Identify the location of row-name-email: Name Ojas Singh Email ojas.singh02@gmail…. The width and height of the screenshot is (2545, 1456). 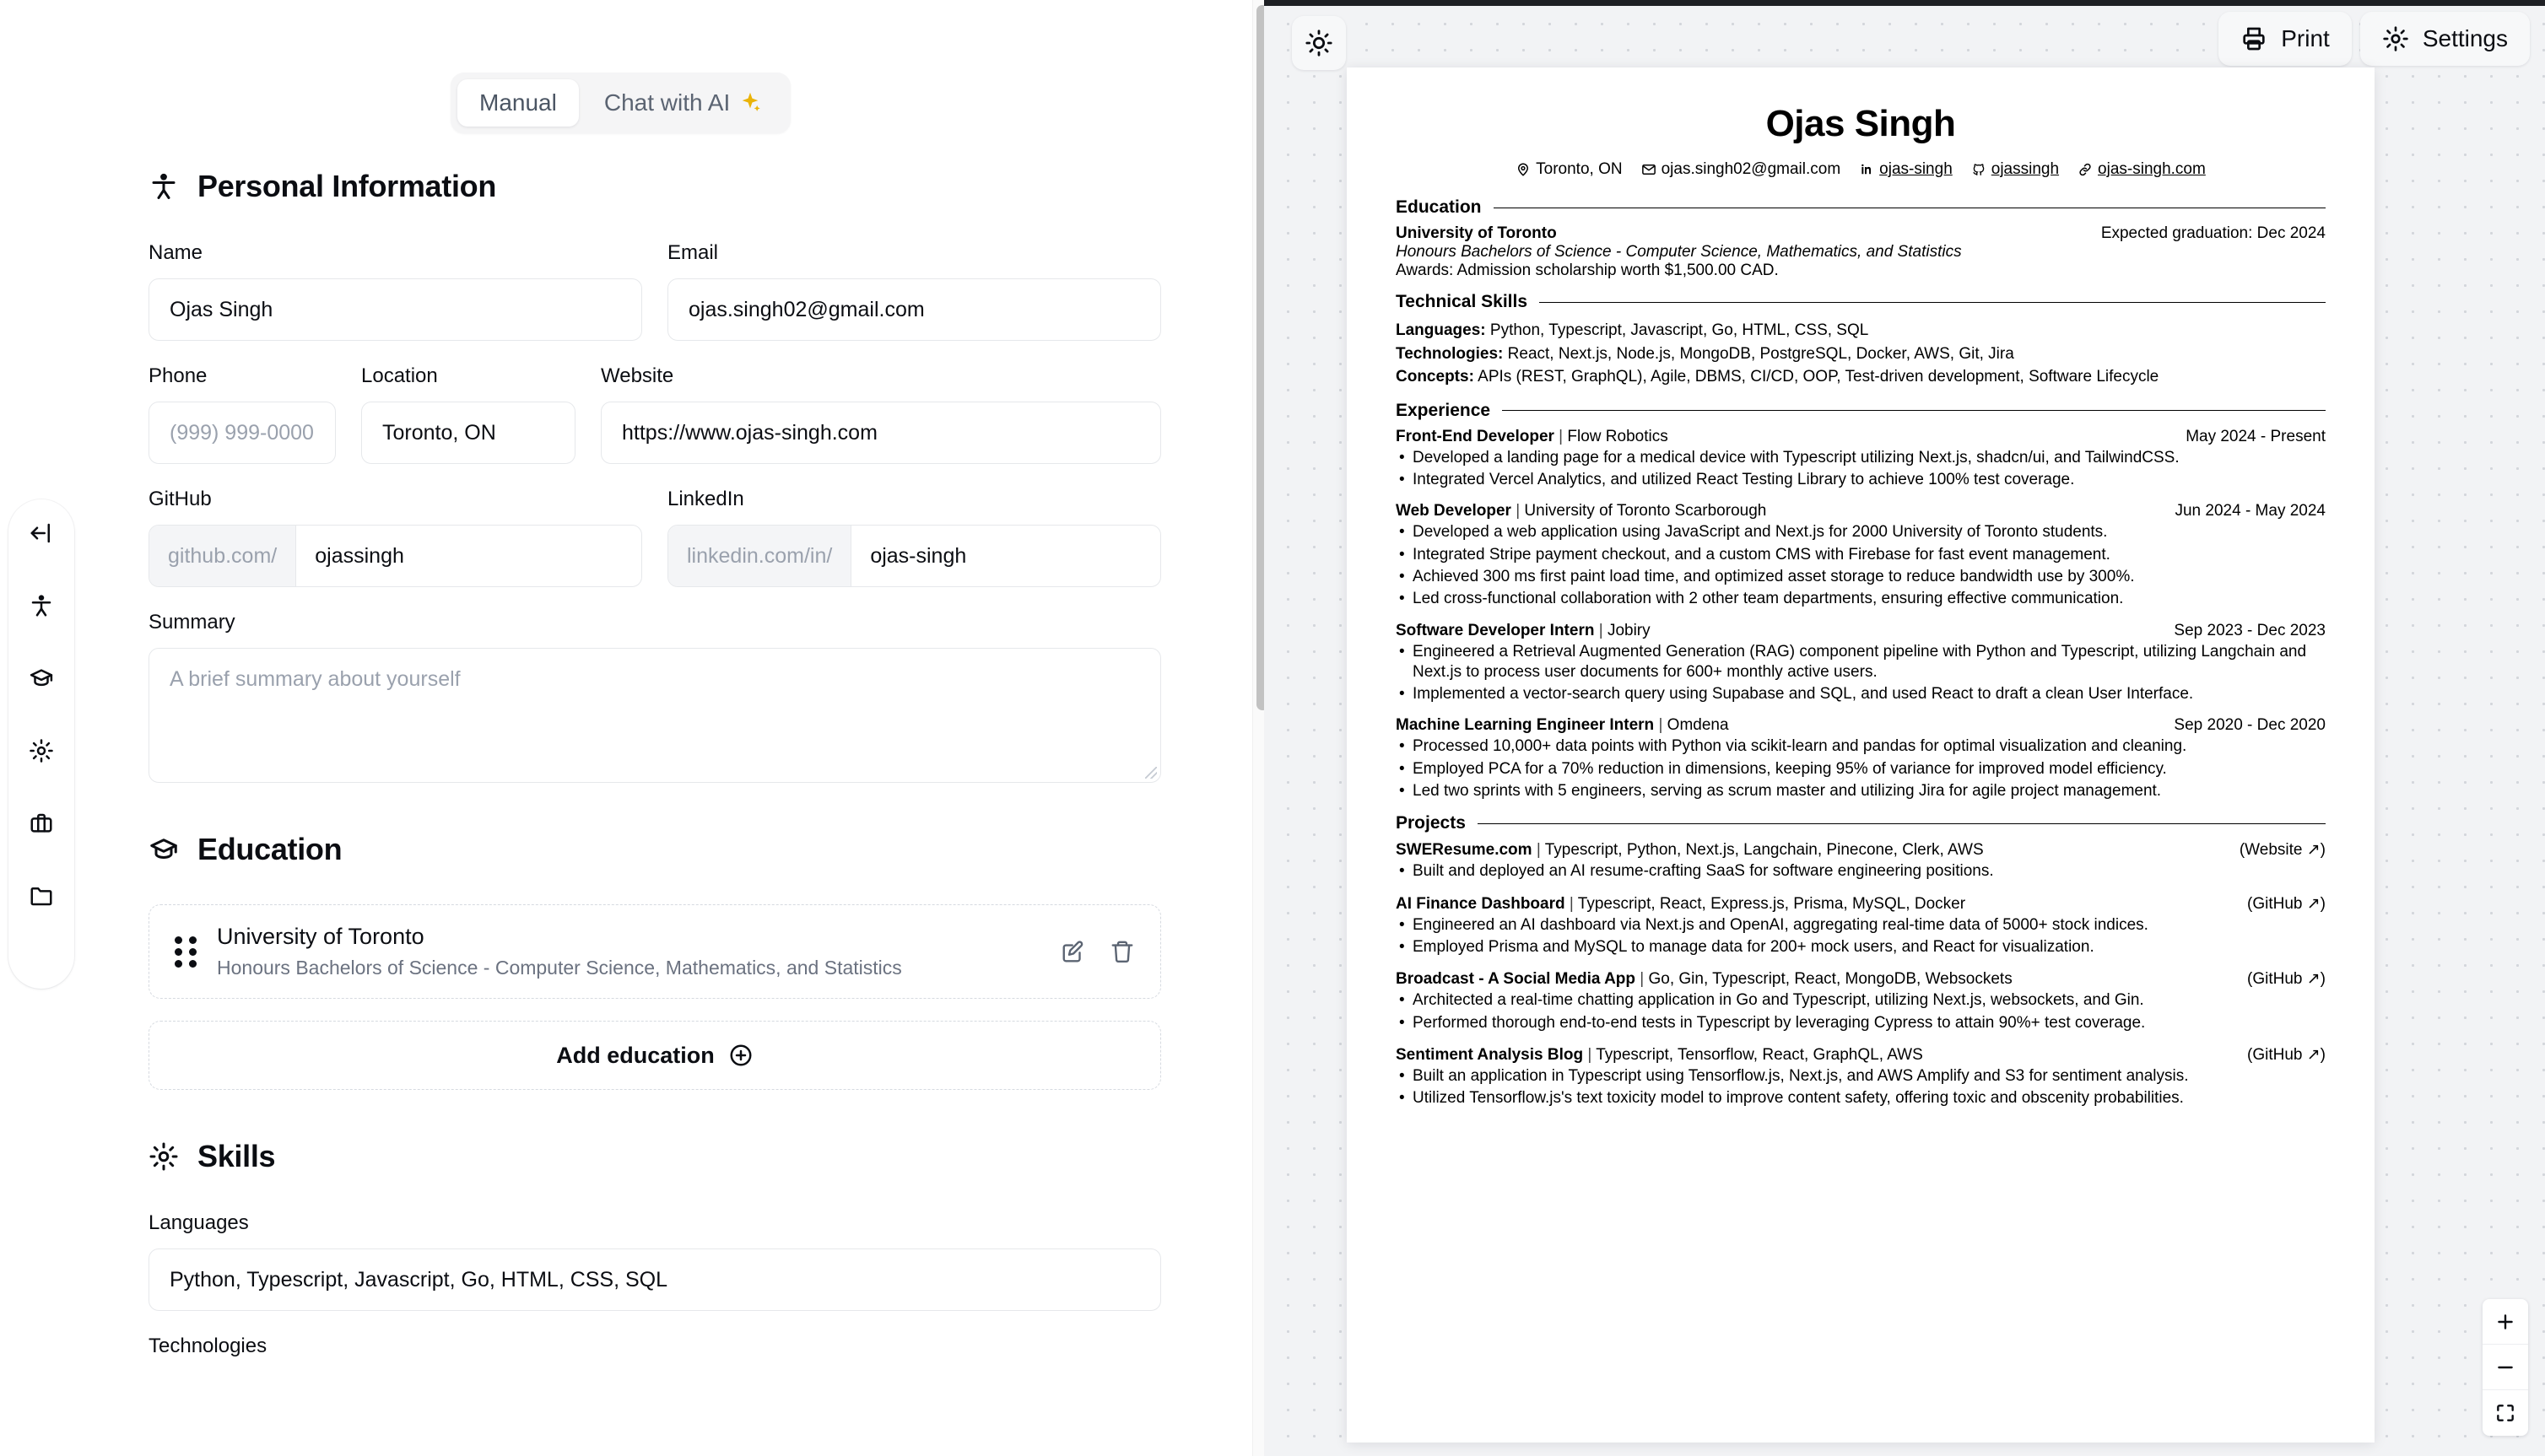
(655, 291).